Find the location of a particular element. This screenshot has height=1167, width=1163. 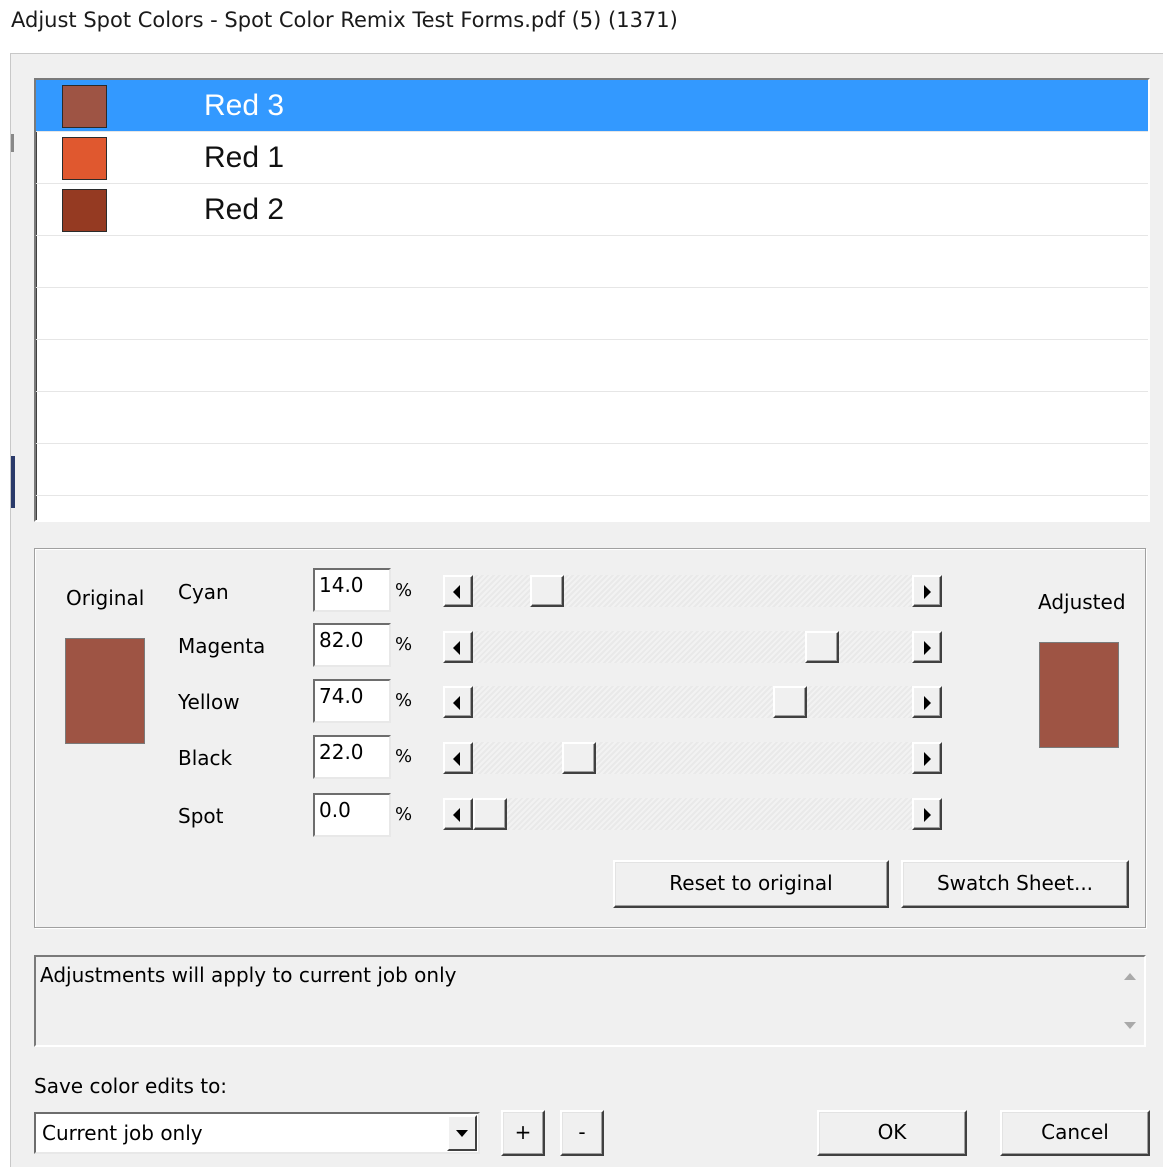

scroll-up-icon is located at coordinates (1130, 976).